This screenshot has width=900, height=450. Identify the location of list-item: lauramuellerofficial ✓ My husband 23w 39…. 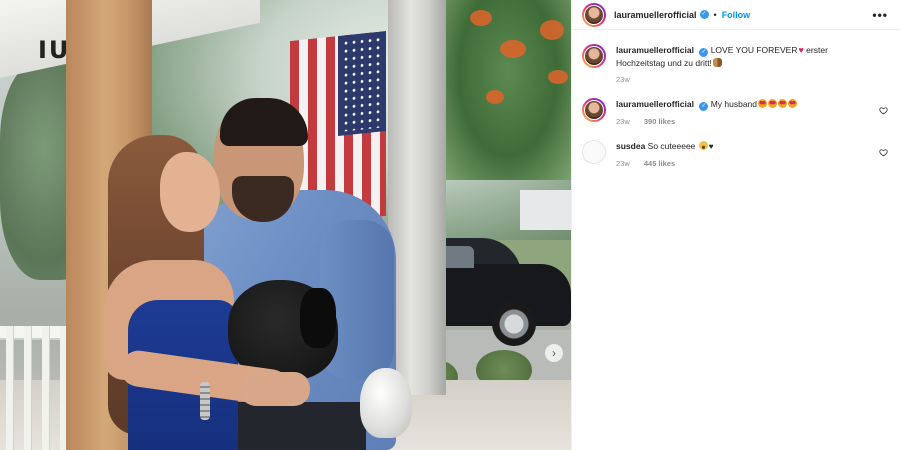
(736, 112).